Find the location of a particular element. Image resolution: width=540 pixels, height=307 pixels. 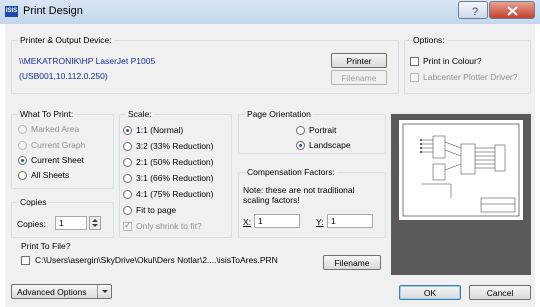

printer-button: Printer is located at coordinates (359, 60).